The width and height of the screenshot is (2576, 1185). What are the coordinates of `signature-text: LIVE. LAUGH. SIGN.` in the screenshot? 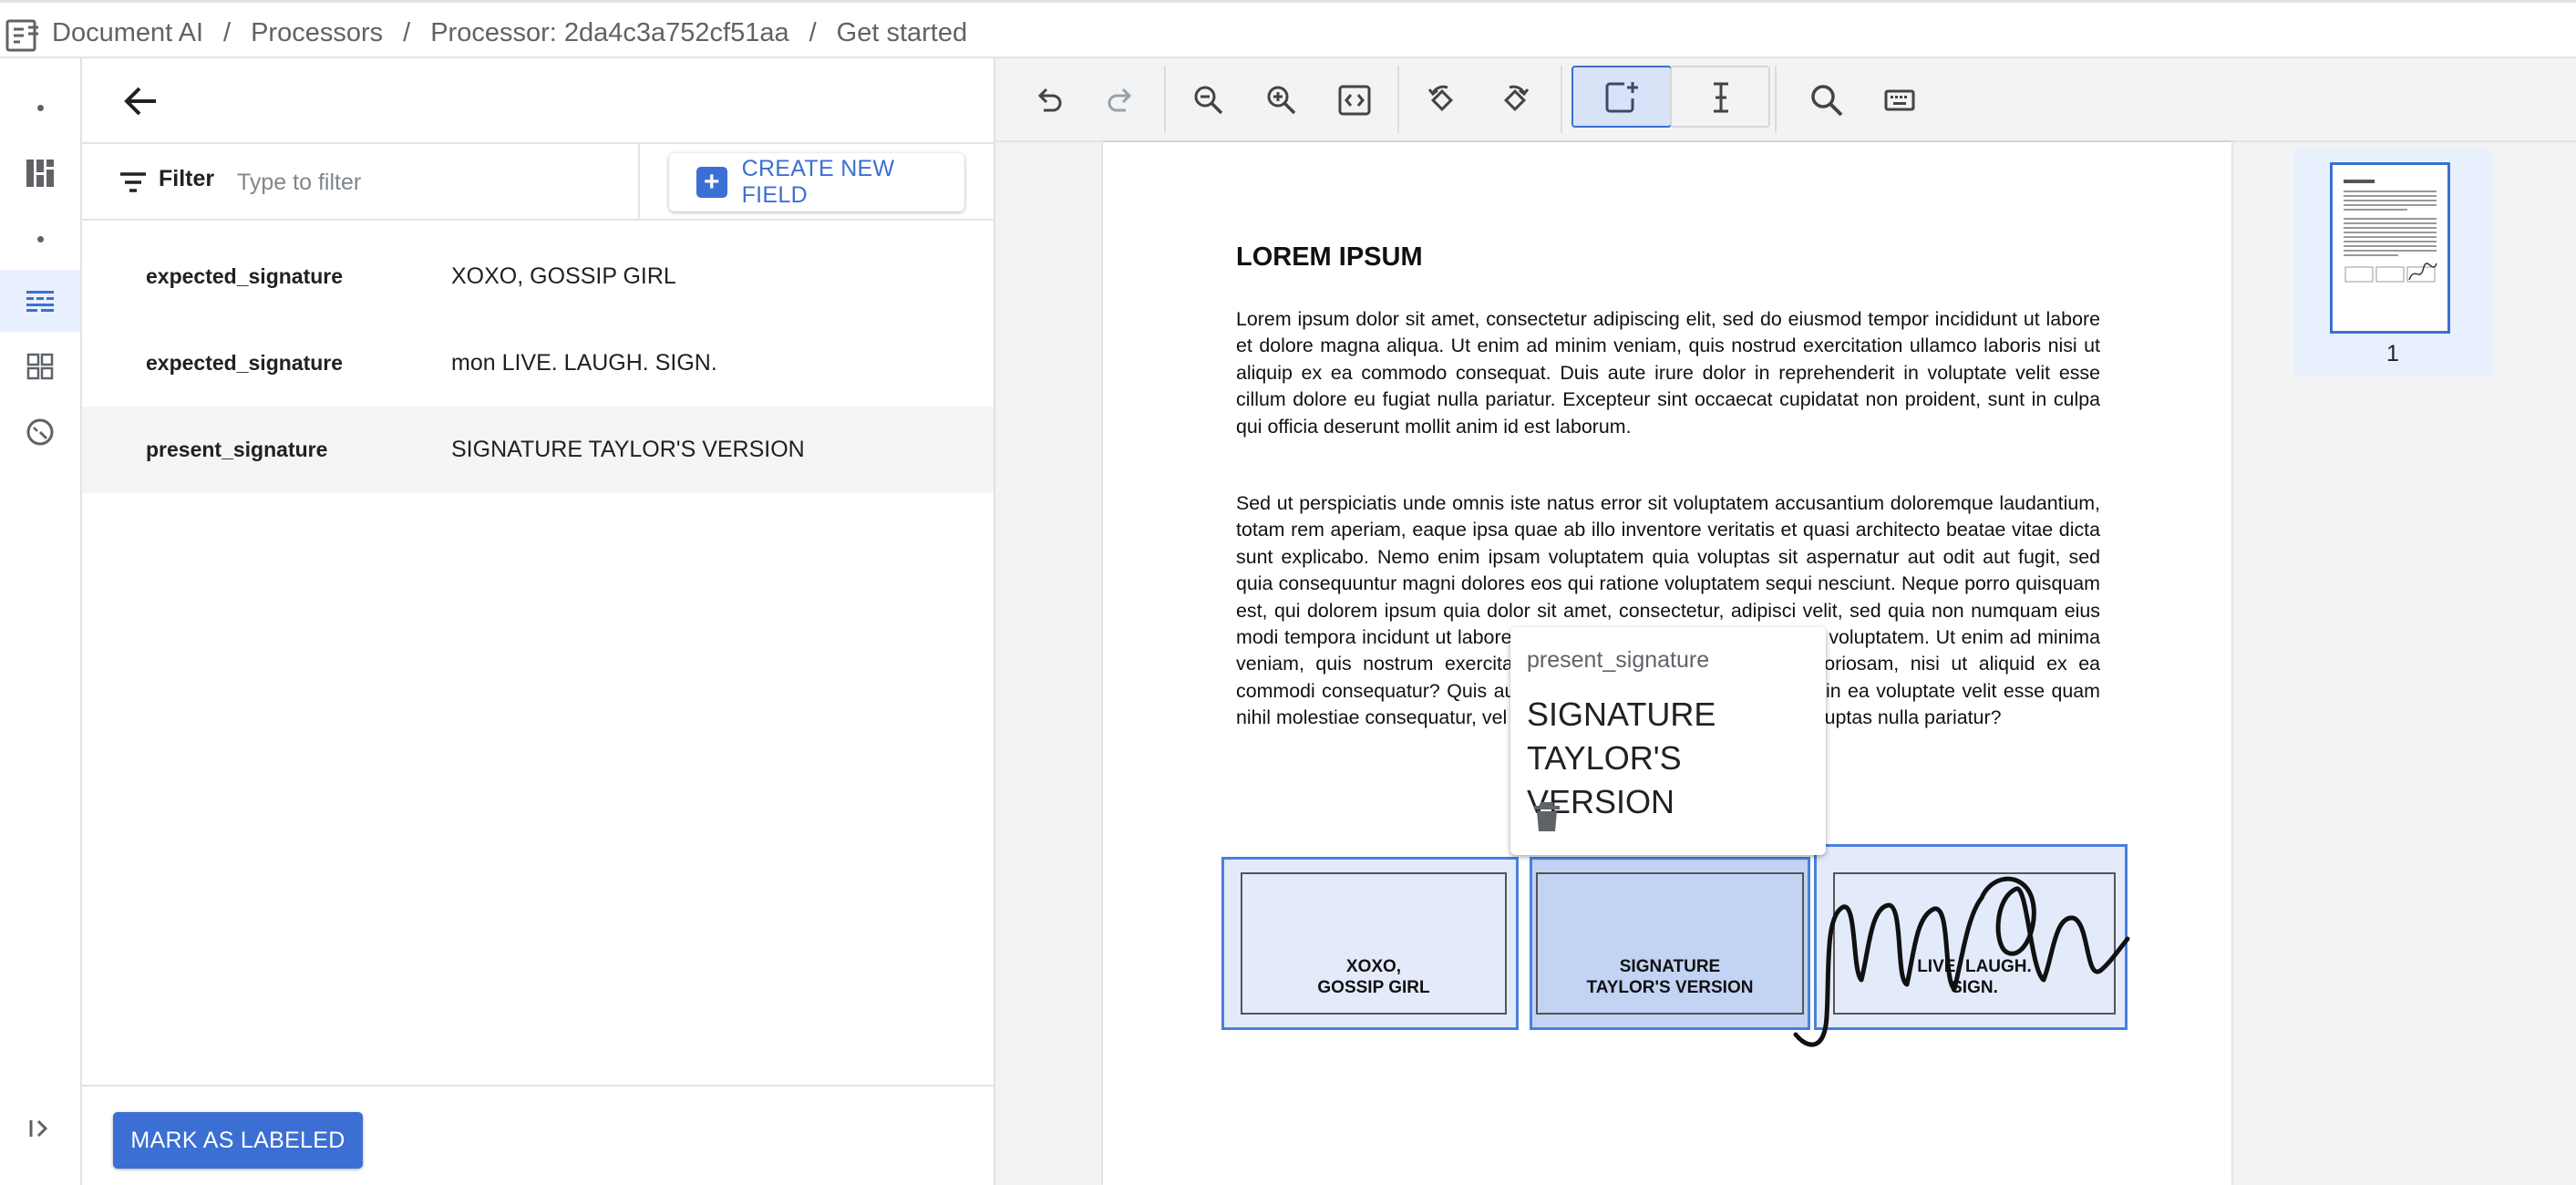 It's located at (1974, 943).